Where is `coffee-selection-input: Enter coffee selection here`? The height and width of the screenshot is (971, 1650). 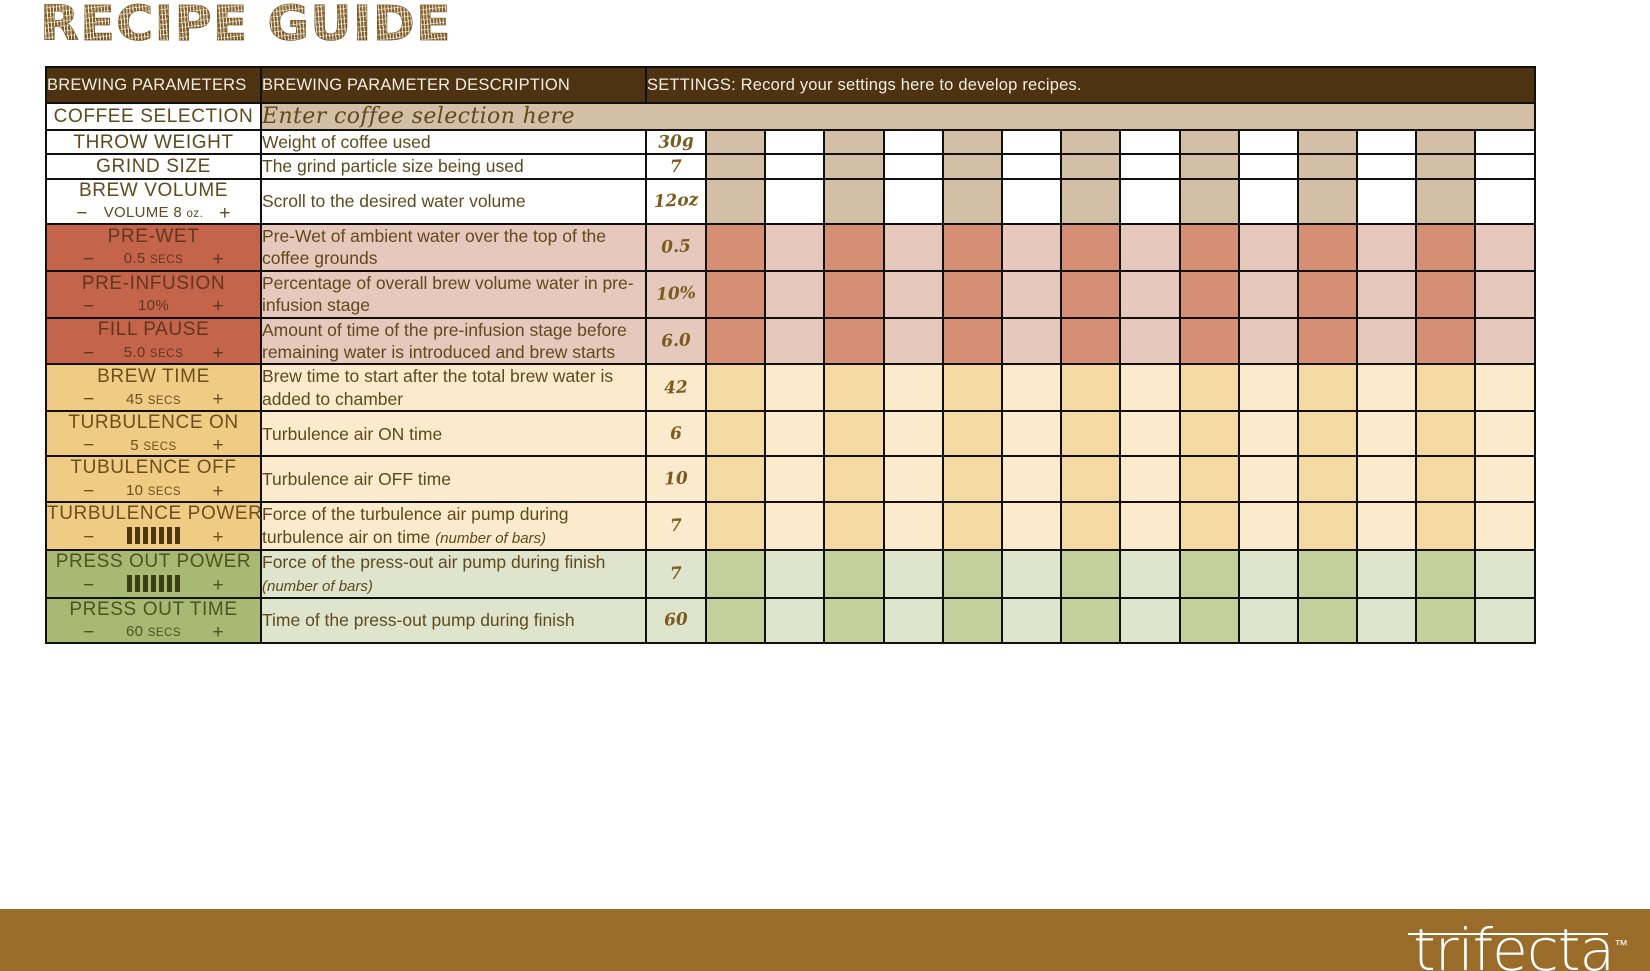
coffee-selection-input: Enter coffee selection here is located at coordinates (898, 116).